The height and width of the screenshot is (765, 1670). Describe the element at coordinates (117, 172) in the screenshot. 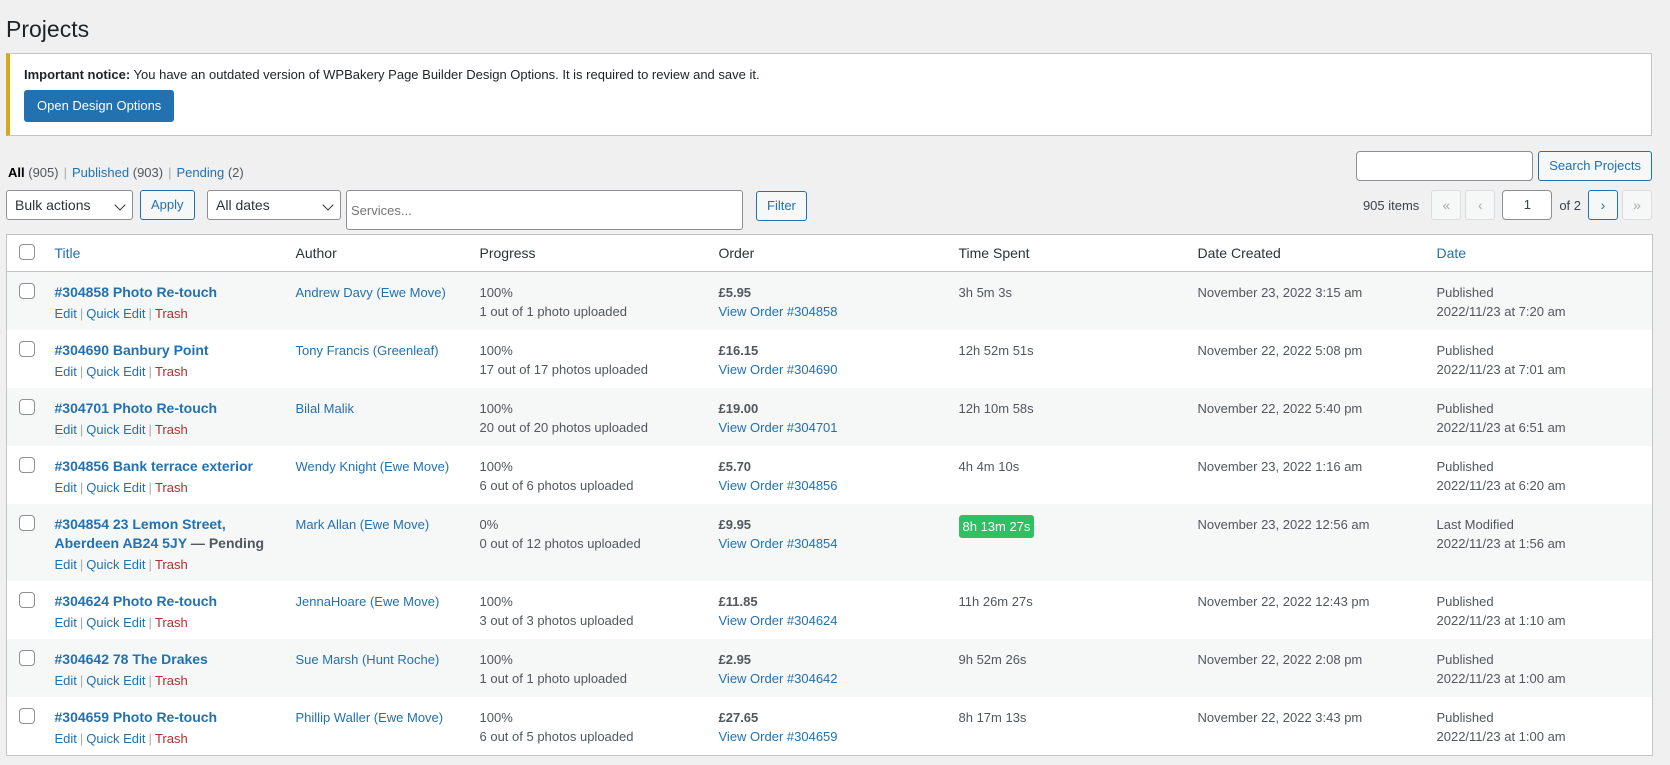

I see `view-published-link: Published (903)` at that location.